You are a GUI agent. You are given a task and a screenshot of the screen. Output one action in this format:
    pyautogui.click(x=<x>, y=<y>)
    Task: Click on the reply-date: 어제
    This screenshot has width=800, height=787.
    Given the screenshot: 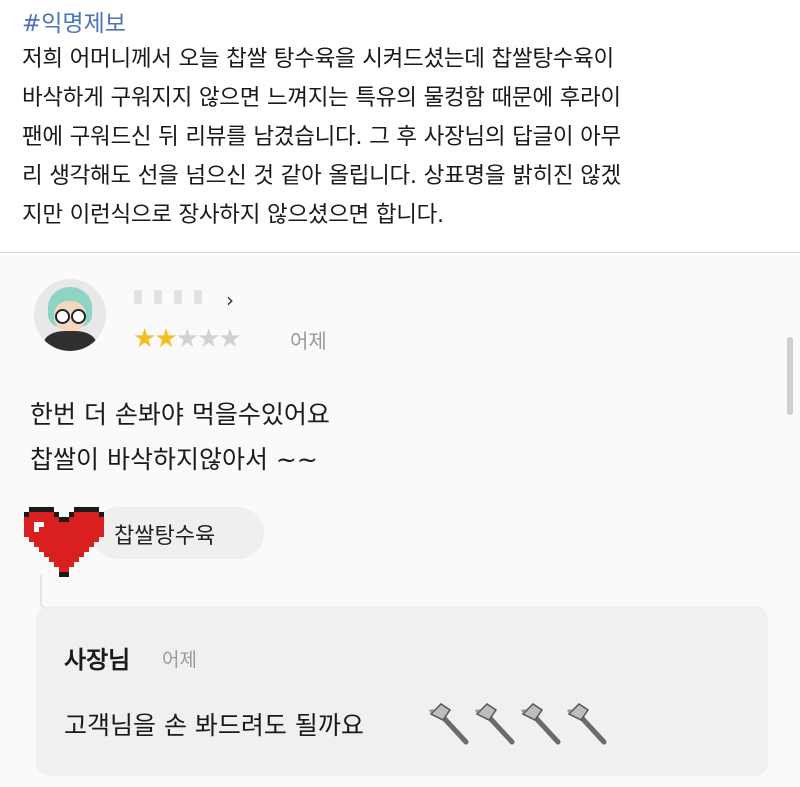 What is the action you would take?
    pyautogui.click(x=179, y=660)
    